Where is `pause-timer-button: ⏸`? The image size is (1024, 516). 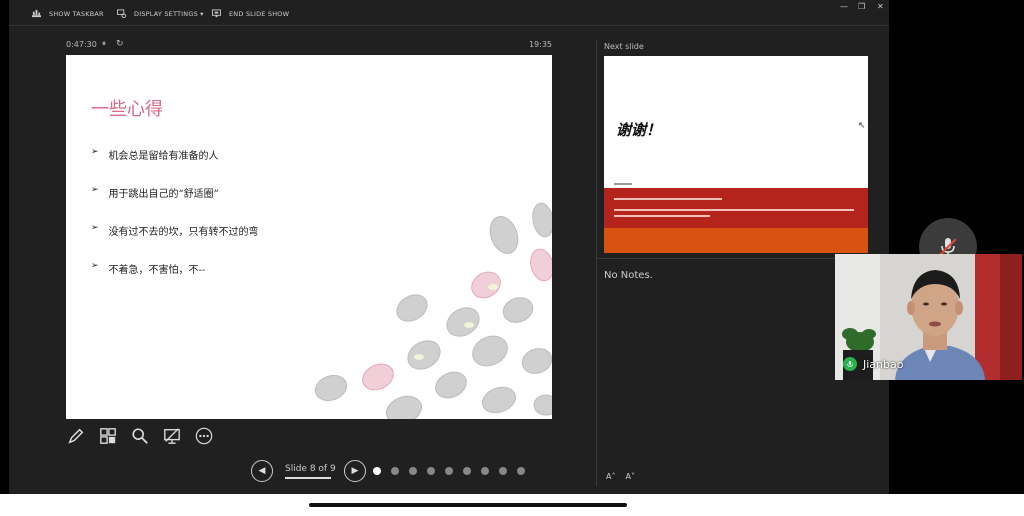 pause-timer-button: ⏸ is located at coordinates (104, 44).